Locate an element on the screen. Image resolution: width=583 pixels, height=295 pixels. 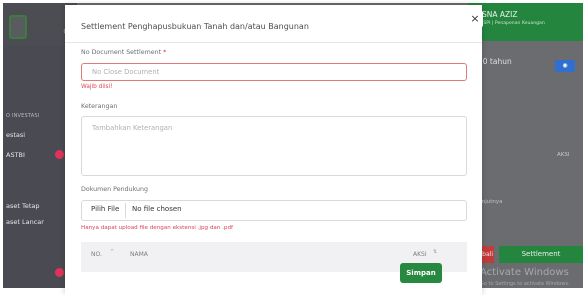
required-mark: * is located at coordinates (165, 52).